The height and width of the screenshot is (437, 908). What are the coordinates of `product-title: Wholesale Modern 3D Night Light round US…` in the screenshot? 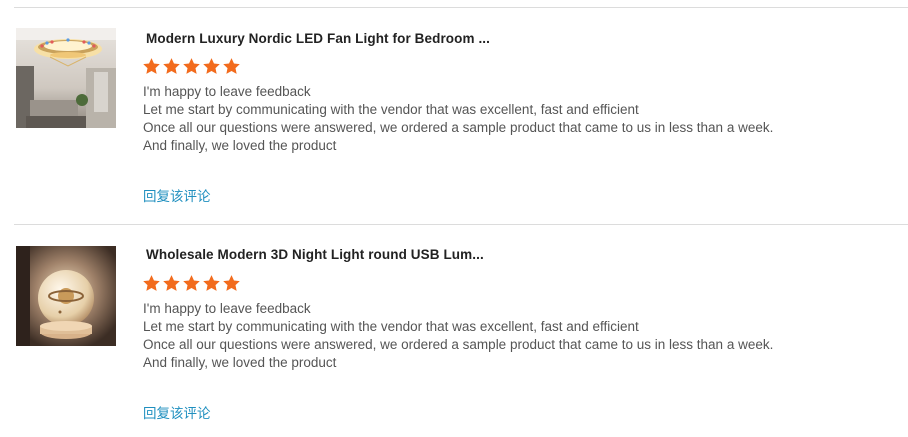 It's located at (315, 254).